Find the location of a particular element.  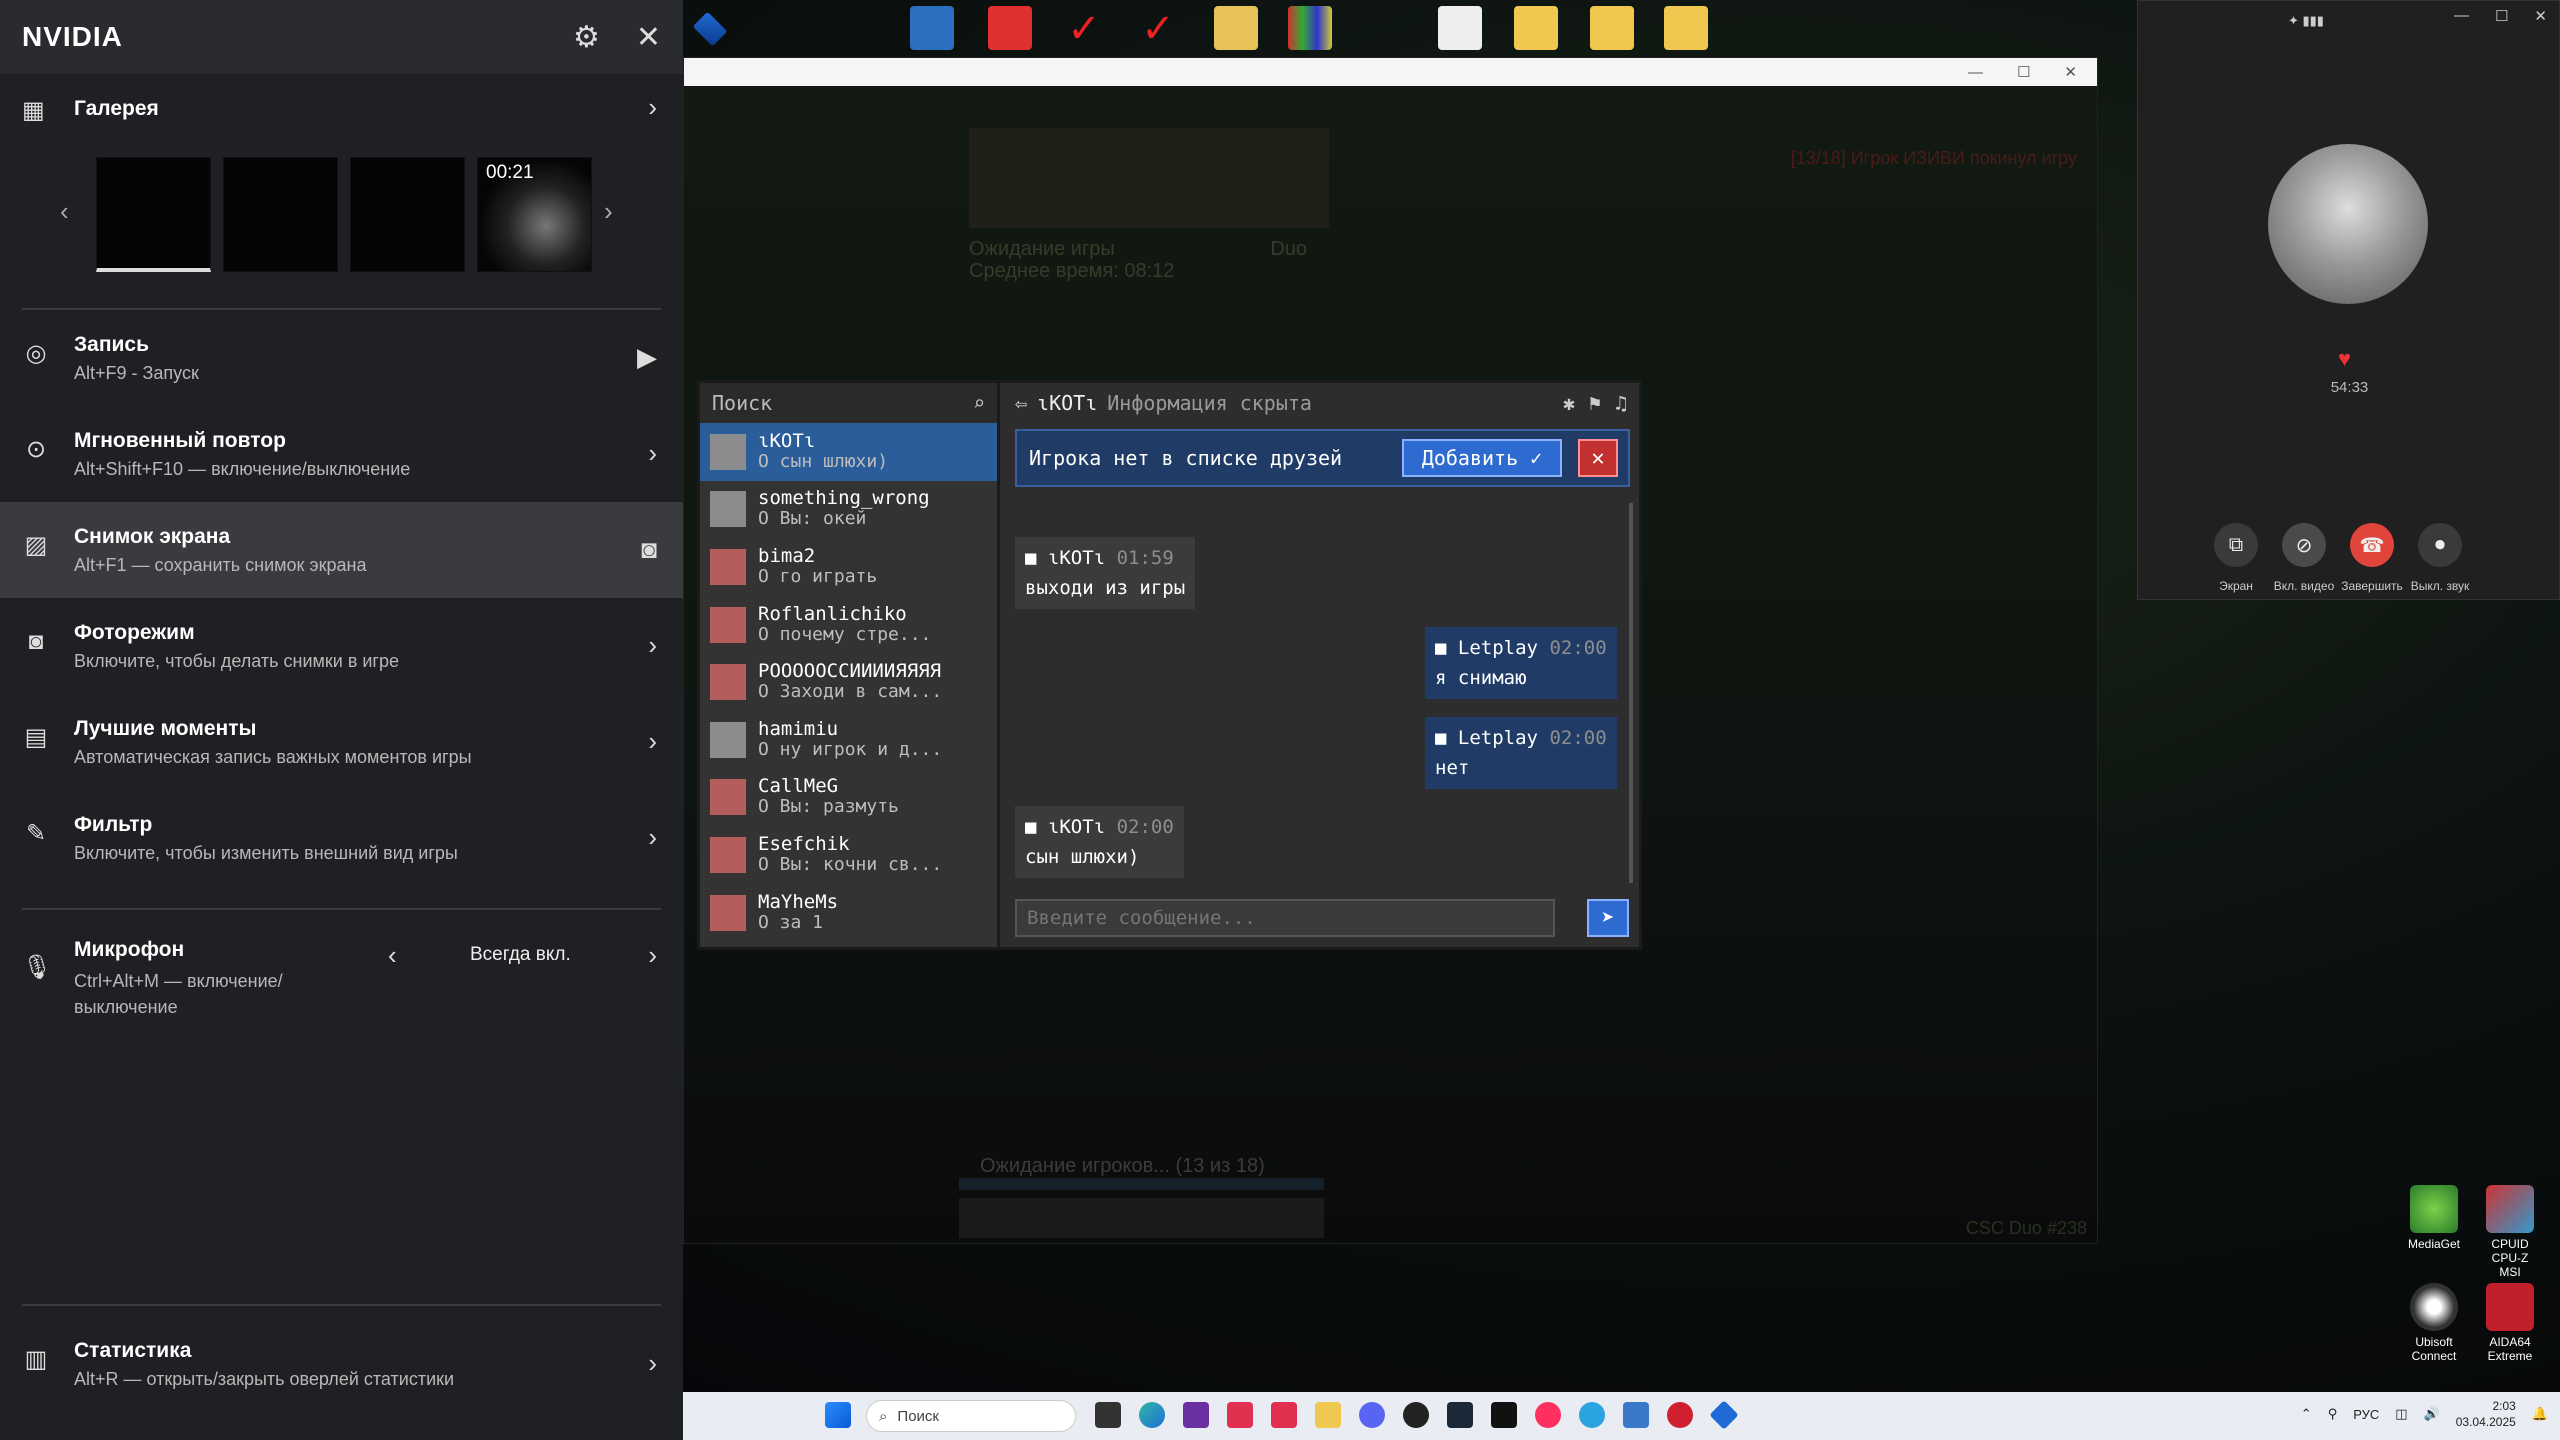

gallery-thumbnail: 00:21 is located at coordinates (534, 214).